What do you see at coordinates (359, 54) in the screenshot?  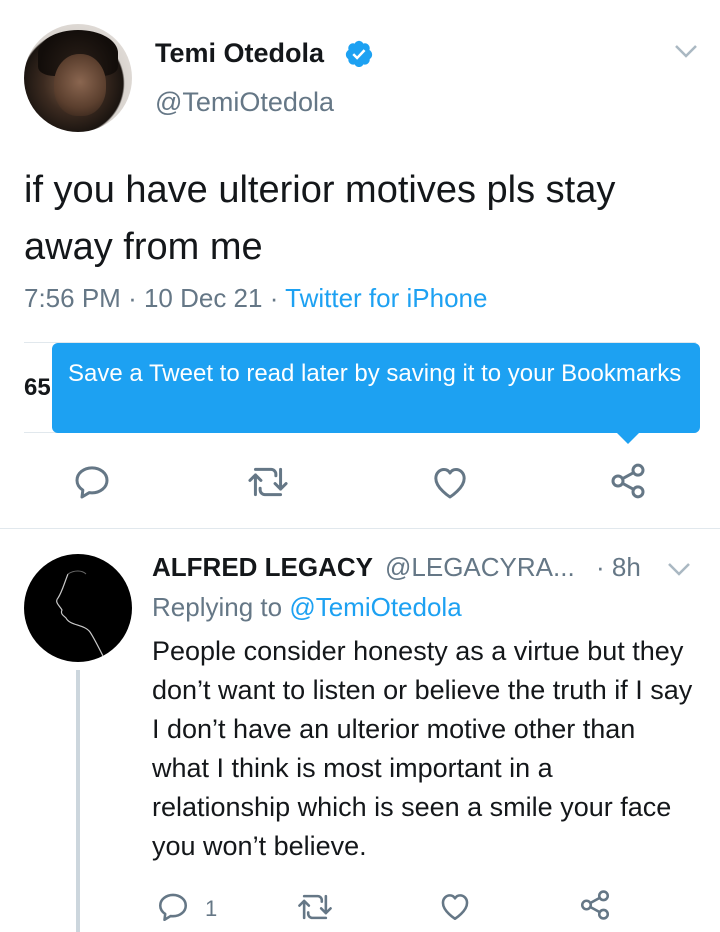 I see `verified-icon` at bounding box center [359, 54].